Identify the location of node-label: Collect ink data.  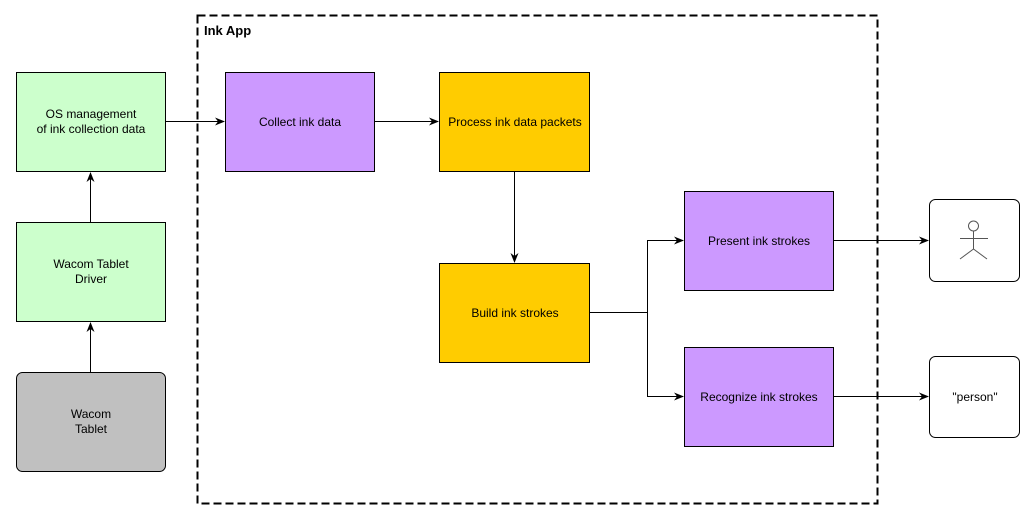
(300, 122).